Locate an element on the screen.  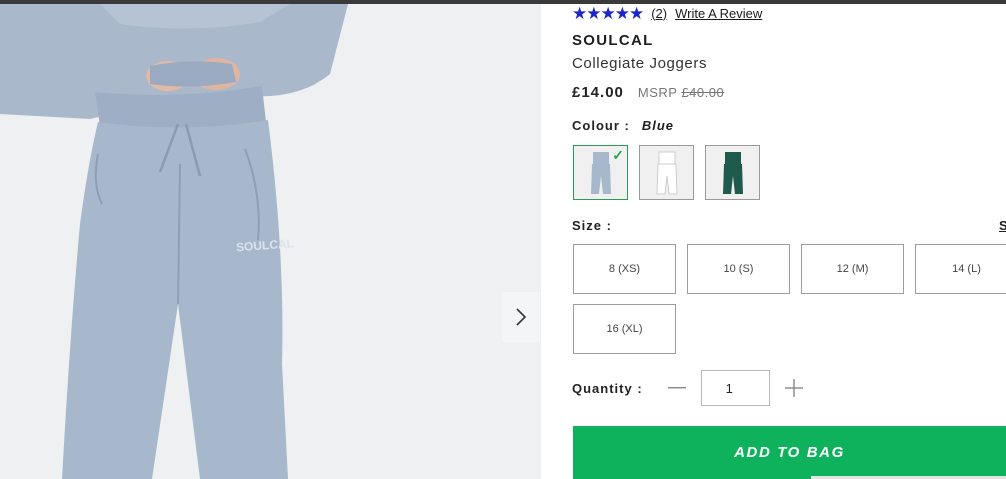
size-option-12-m: 12 (M) is located at coordinates (852, 269).